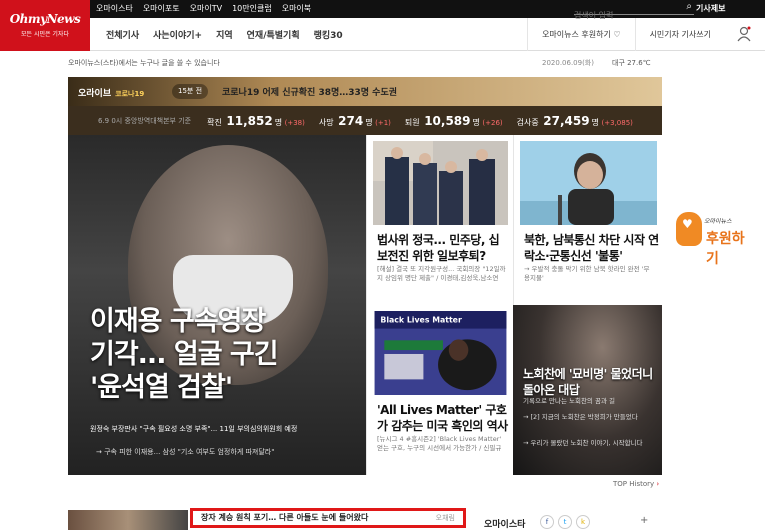  I want to click on stat-released: 퇴원 10,589 명 (+26), so click(453, 120).